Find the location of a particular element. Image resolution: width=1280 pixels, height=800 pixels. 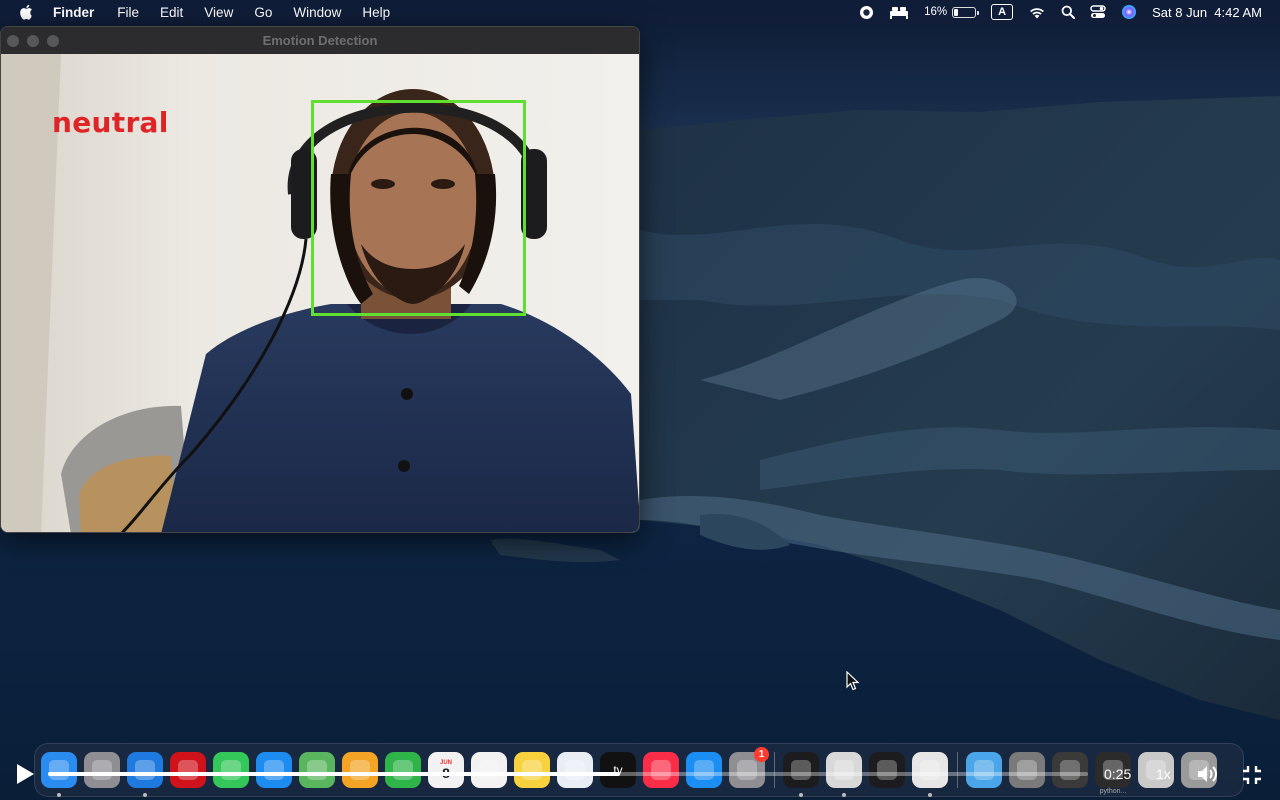

apple-menu-icon is located at coordinates (26, 12).